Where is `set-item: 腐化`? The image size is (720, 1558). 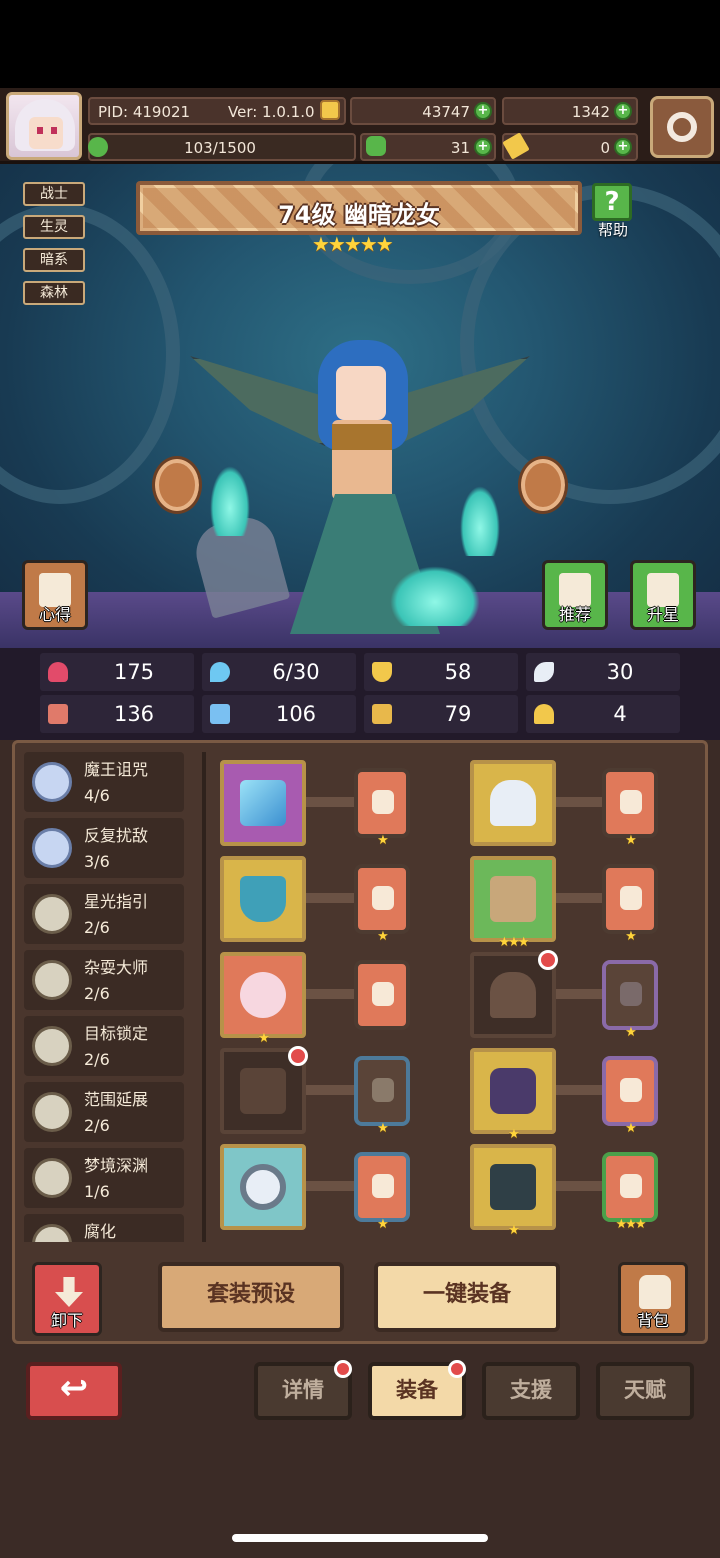 set-item: 腐化 is located at coordinates (104, 1228).